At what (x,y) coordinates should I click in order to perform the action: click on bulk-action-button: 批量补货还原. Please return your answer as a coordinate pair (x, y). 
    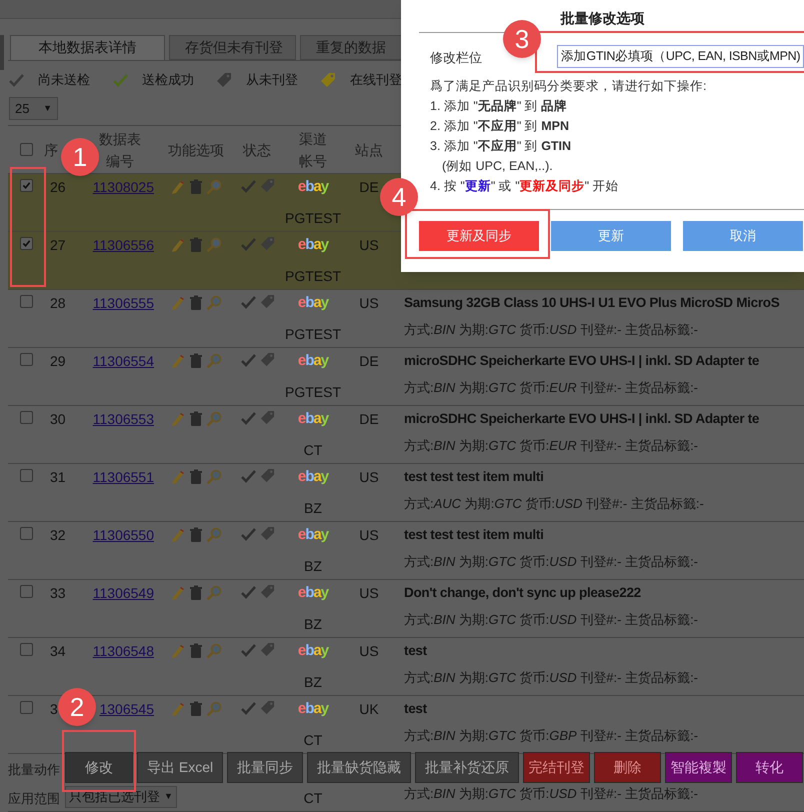
    Looking at the image, I should click on (467, 767).